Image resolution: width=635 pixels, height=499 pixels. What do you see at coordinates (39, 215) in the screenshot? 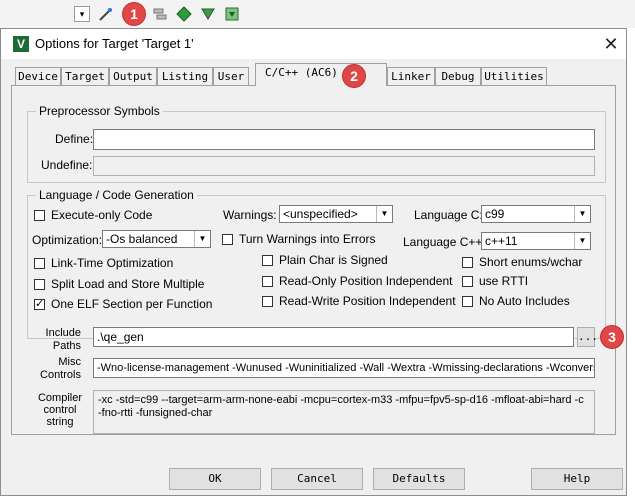
I see `execute-only-checkbox` at bounding box center [39, 215].